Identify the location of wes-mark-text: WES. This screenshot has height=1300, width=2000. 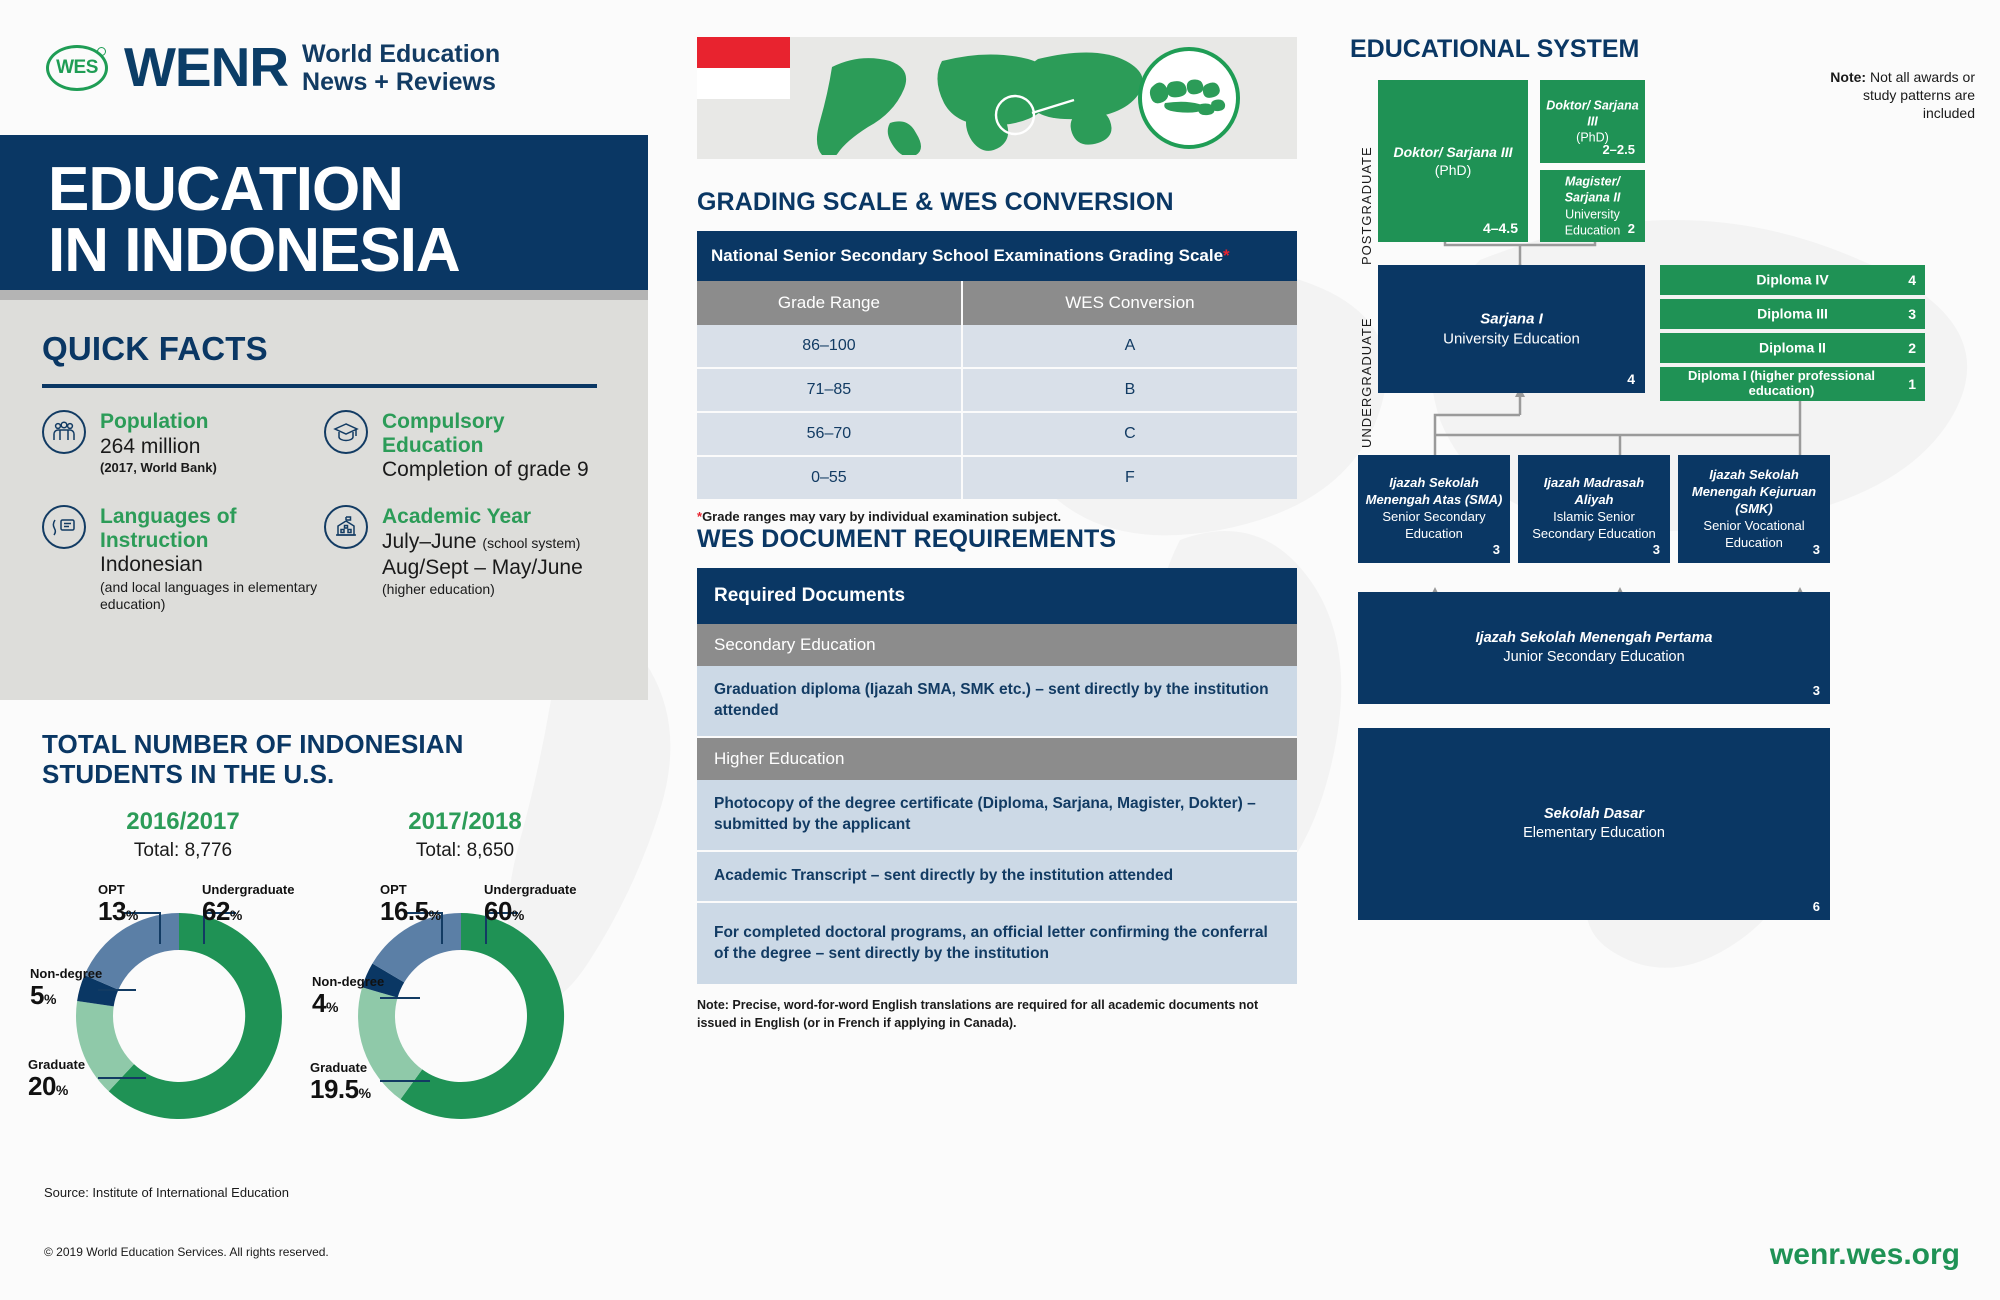
(77, 67).